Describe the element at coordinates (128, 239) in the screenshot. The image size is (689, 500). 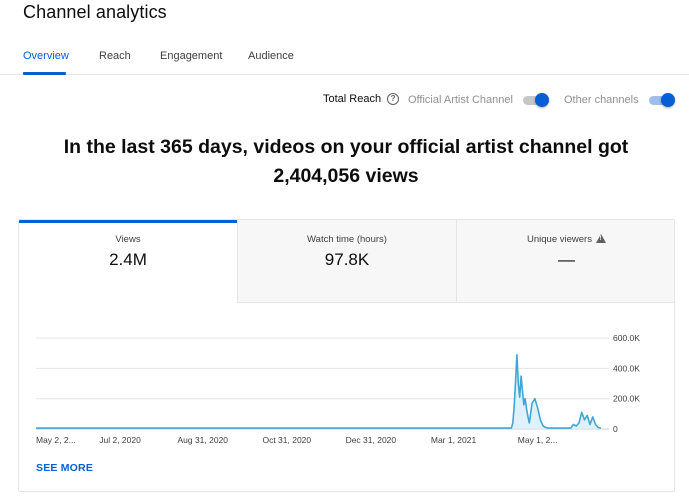
I see `metric-label: Views` at that location.